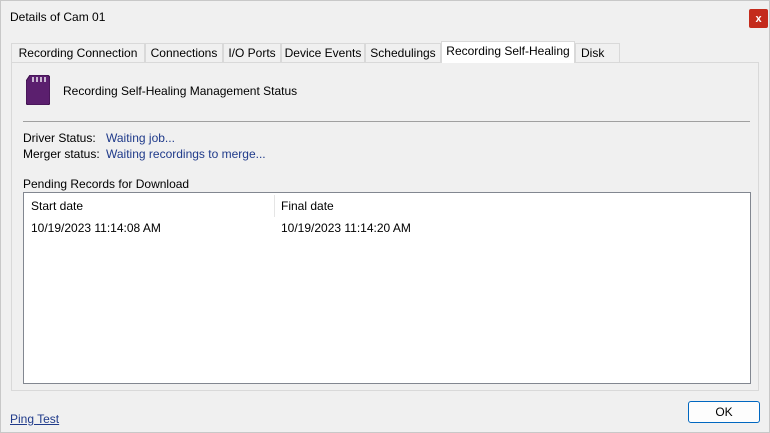  What do you see at coordinates (386, 121) in the screenshot?
I see `divider` at bounding box center [386, 121].